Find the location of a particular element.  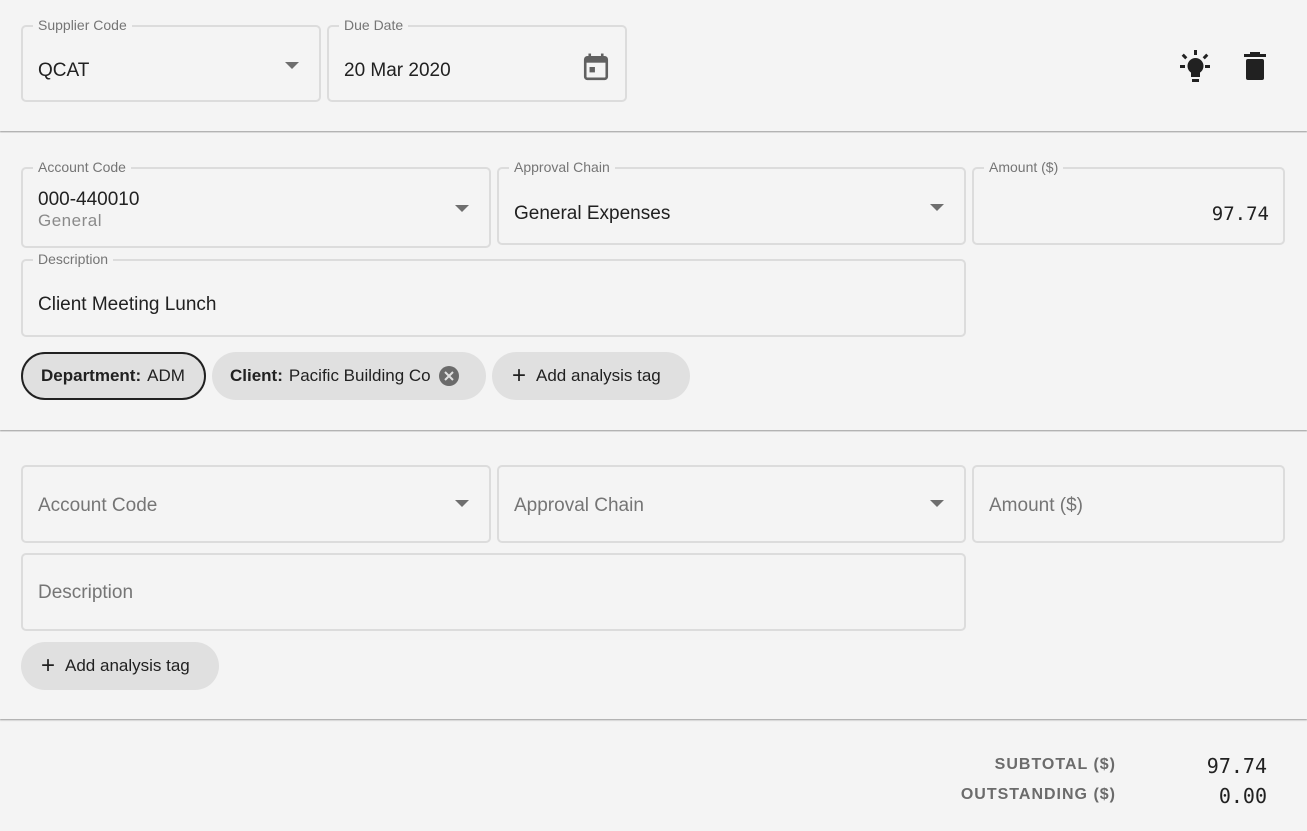

account-code-placeholder: Account Code is located at coordinates (98, 505).